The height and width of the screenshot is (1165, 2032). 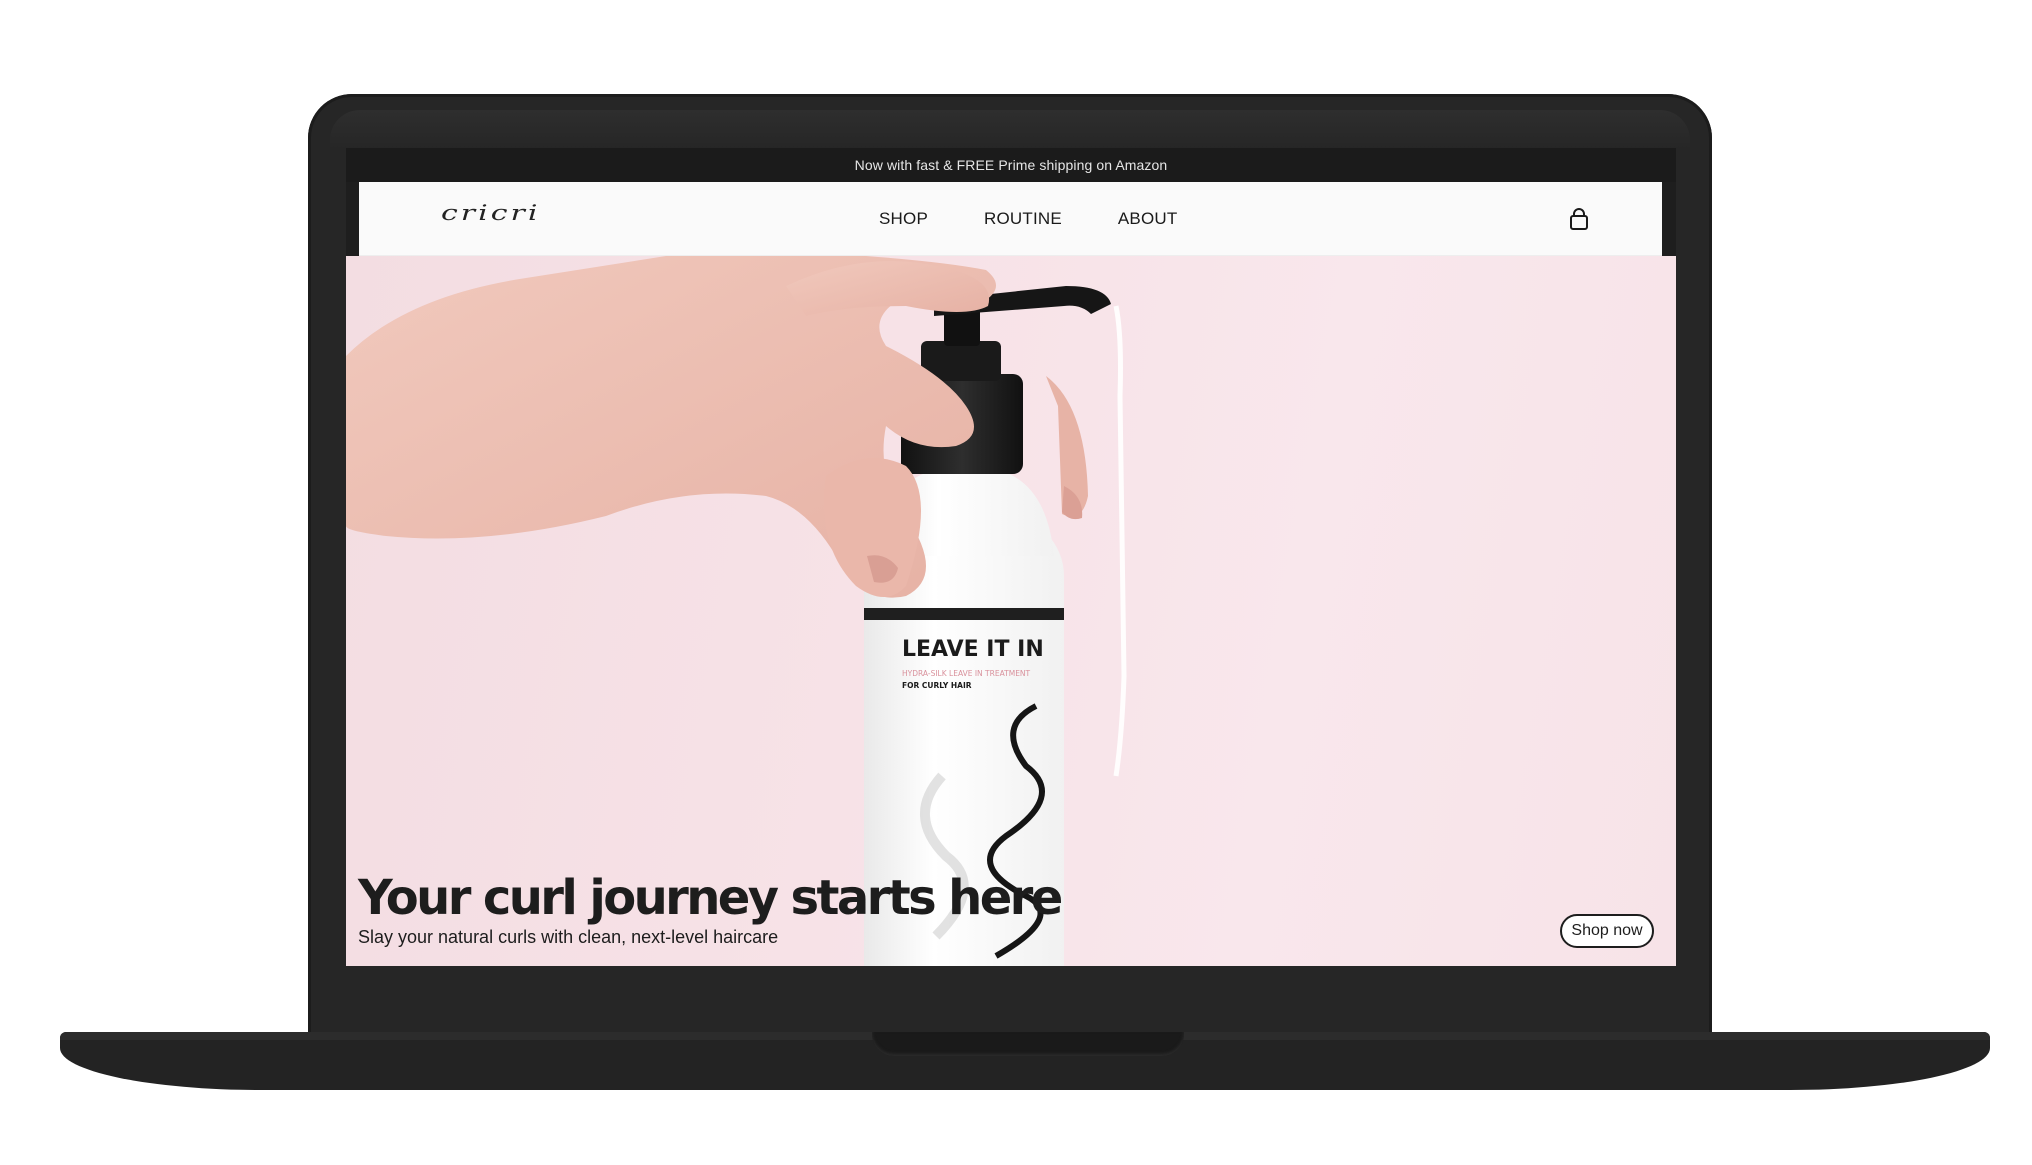 I want to click on nav-link-shop: SHOP, so click(x=903, y=219).